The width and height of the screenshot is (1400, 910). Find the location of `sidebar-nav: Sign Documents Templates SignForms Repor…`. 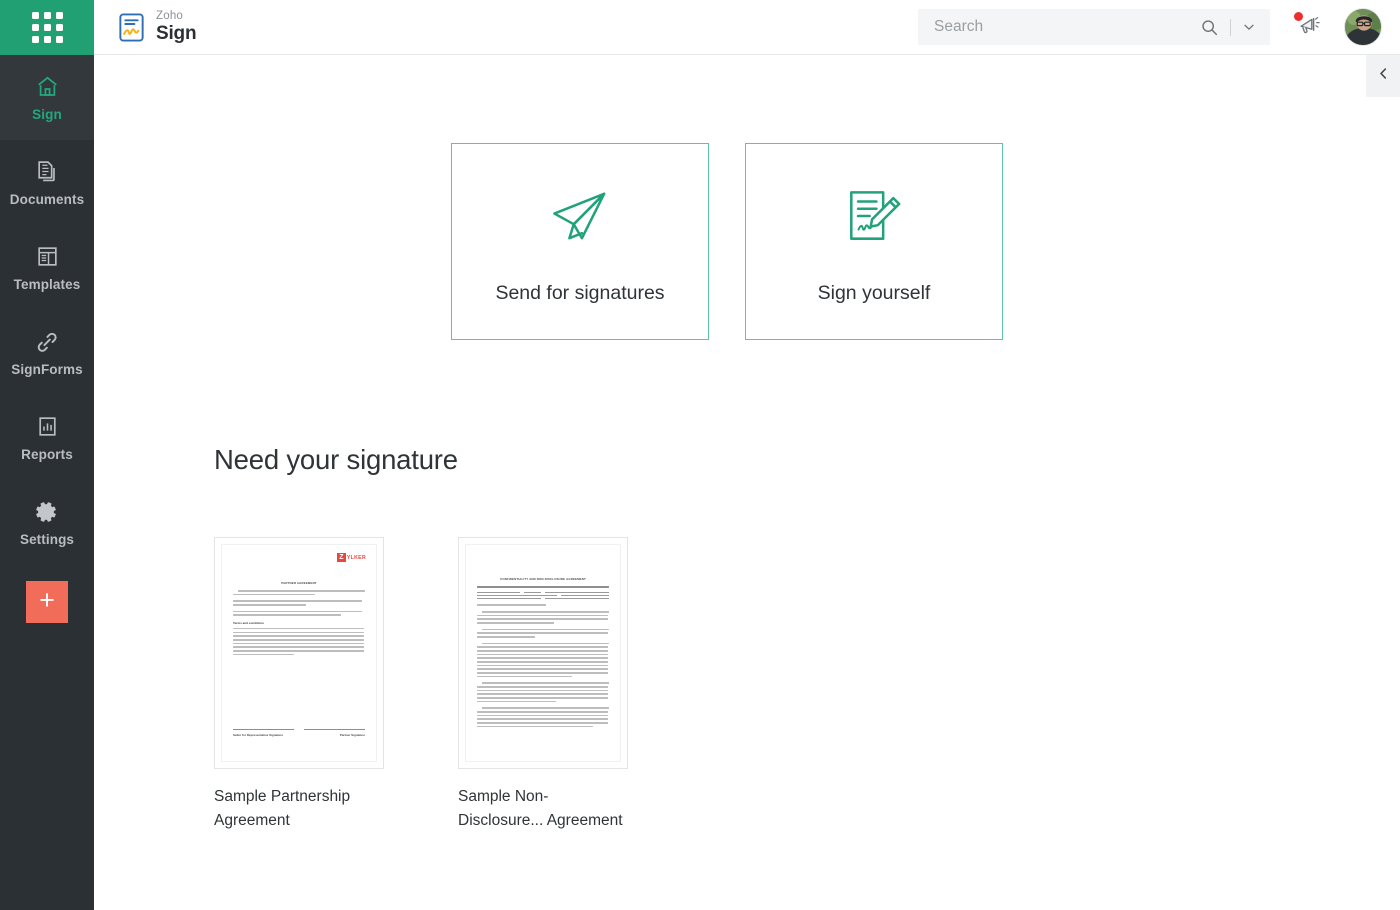

sidebar-nav: Sign Documents Templates SignForms Repor… is located at coordinates (47, 339).